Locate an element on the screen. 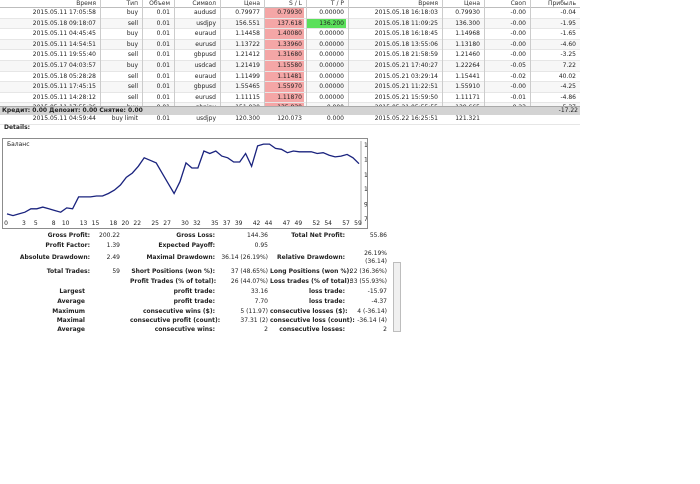 Image resolution: width=700 pixels, height=484 pixels. table-cell: 1.21412 is located at coordinates (247, 55).